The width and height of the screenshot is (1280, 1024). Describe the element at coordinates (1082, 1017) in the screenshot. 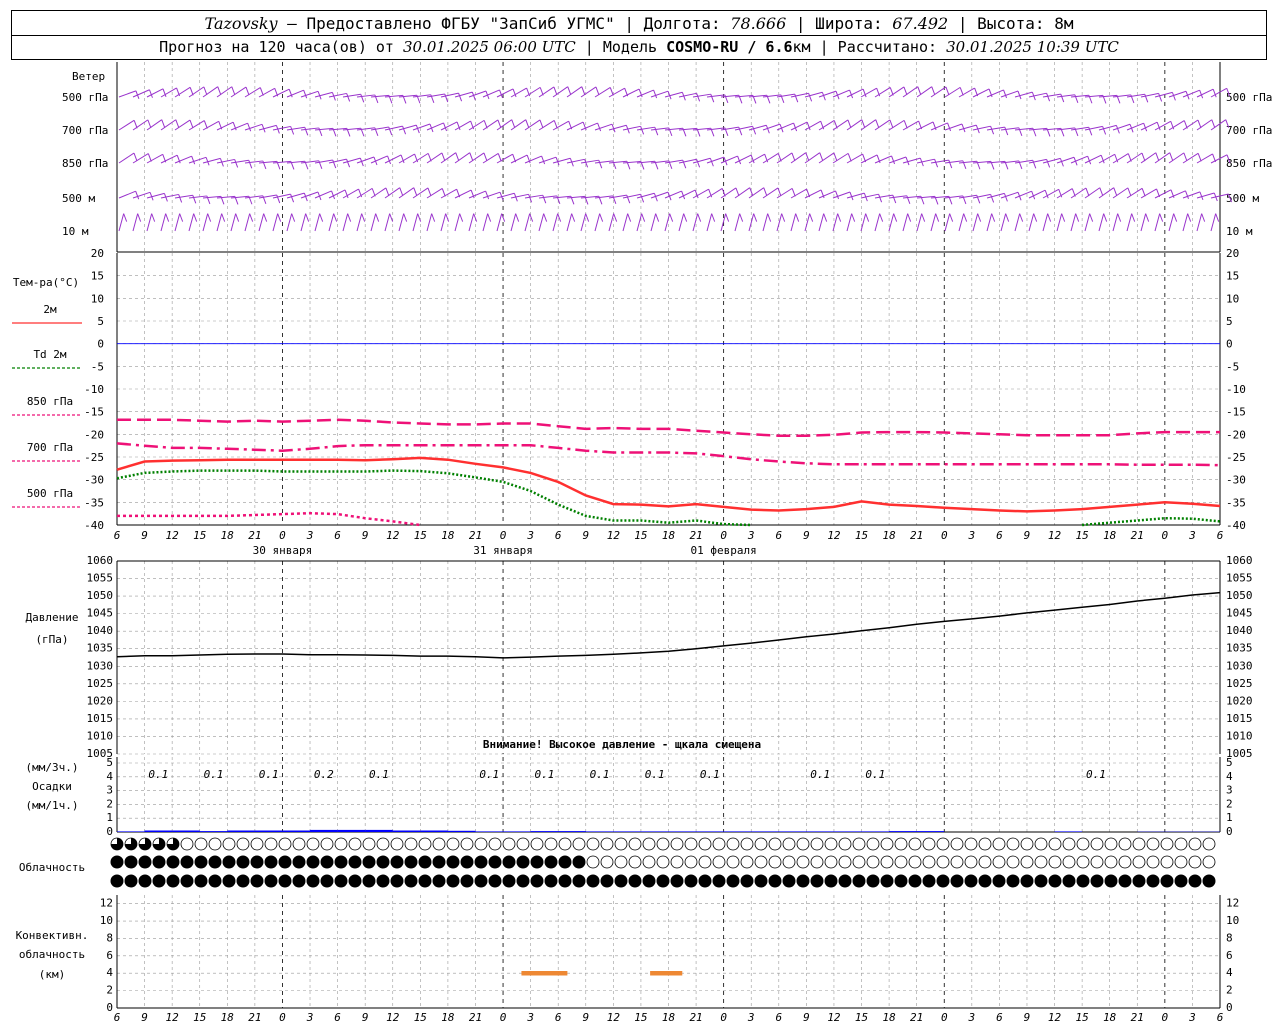

I see `x-tick-label-bottom: 15` at that location.